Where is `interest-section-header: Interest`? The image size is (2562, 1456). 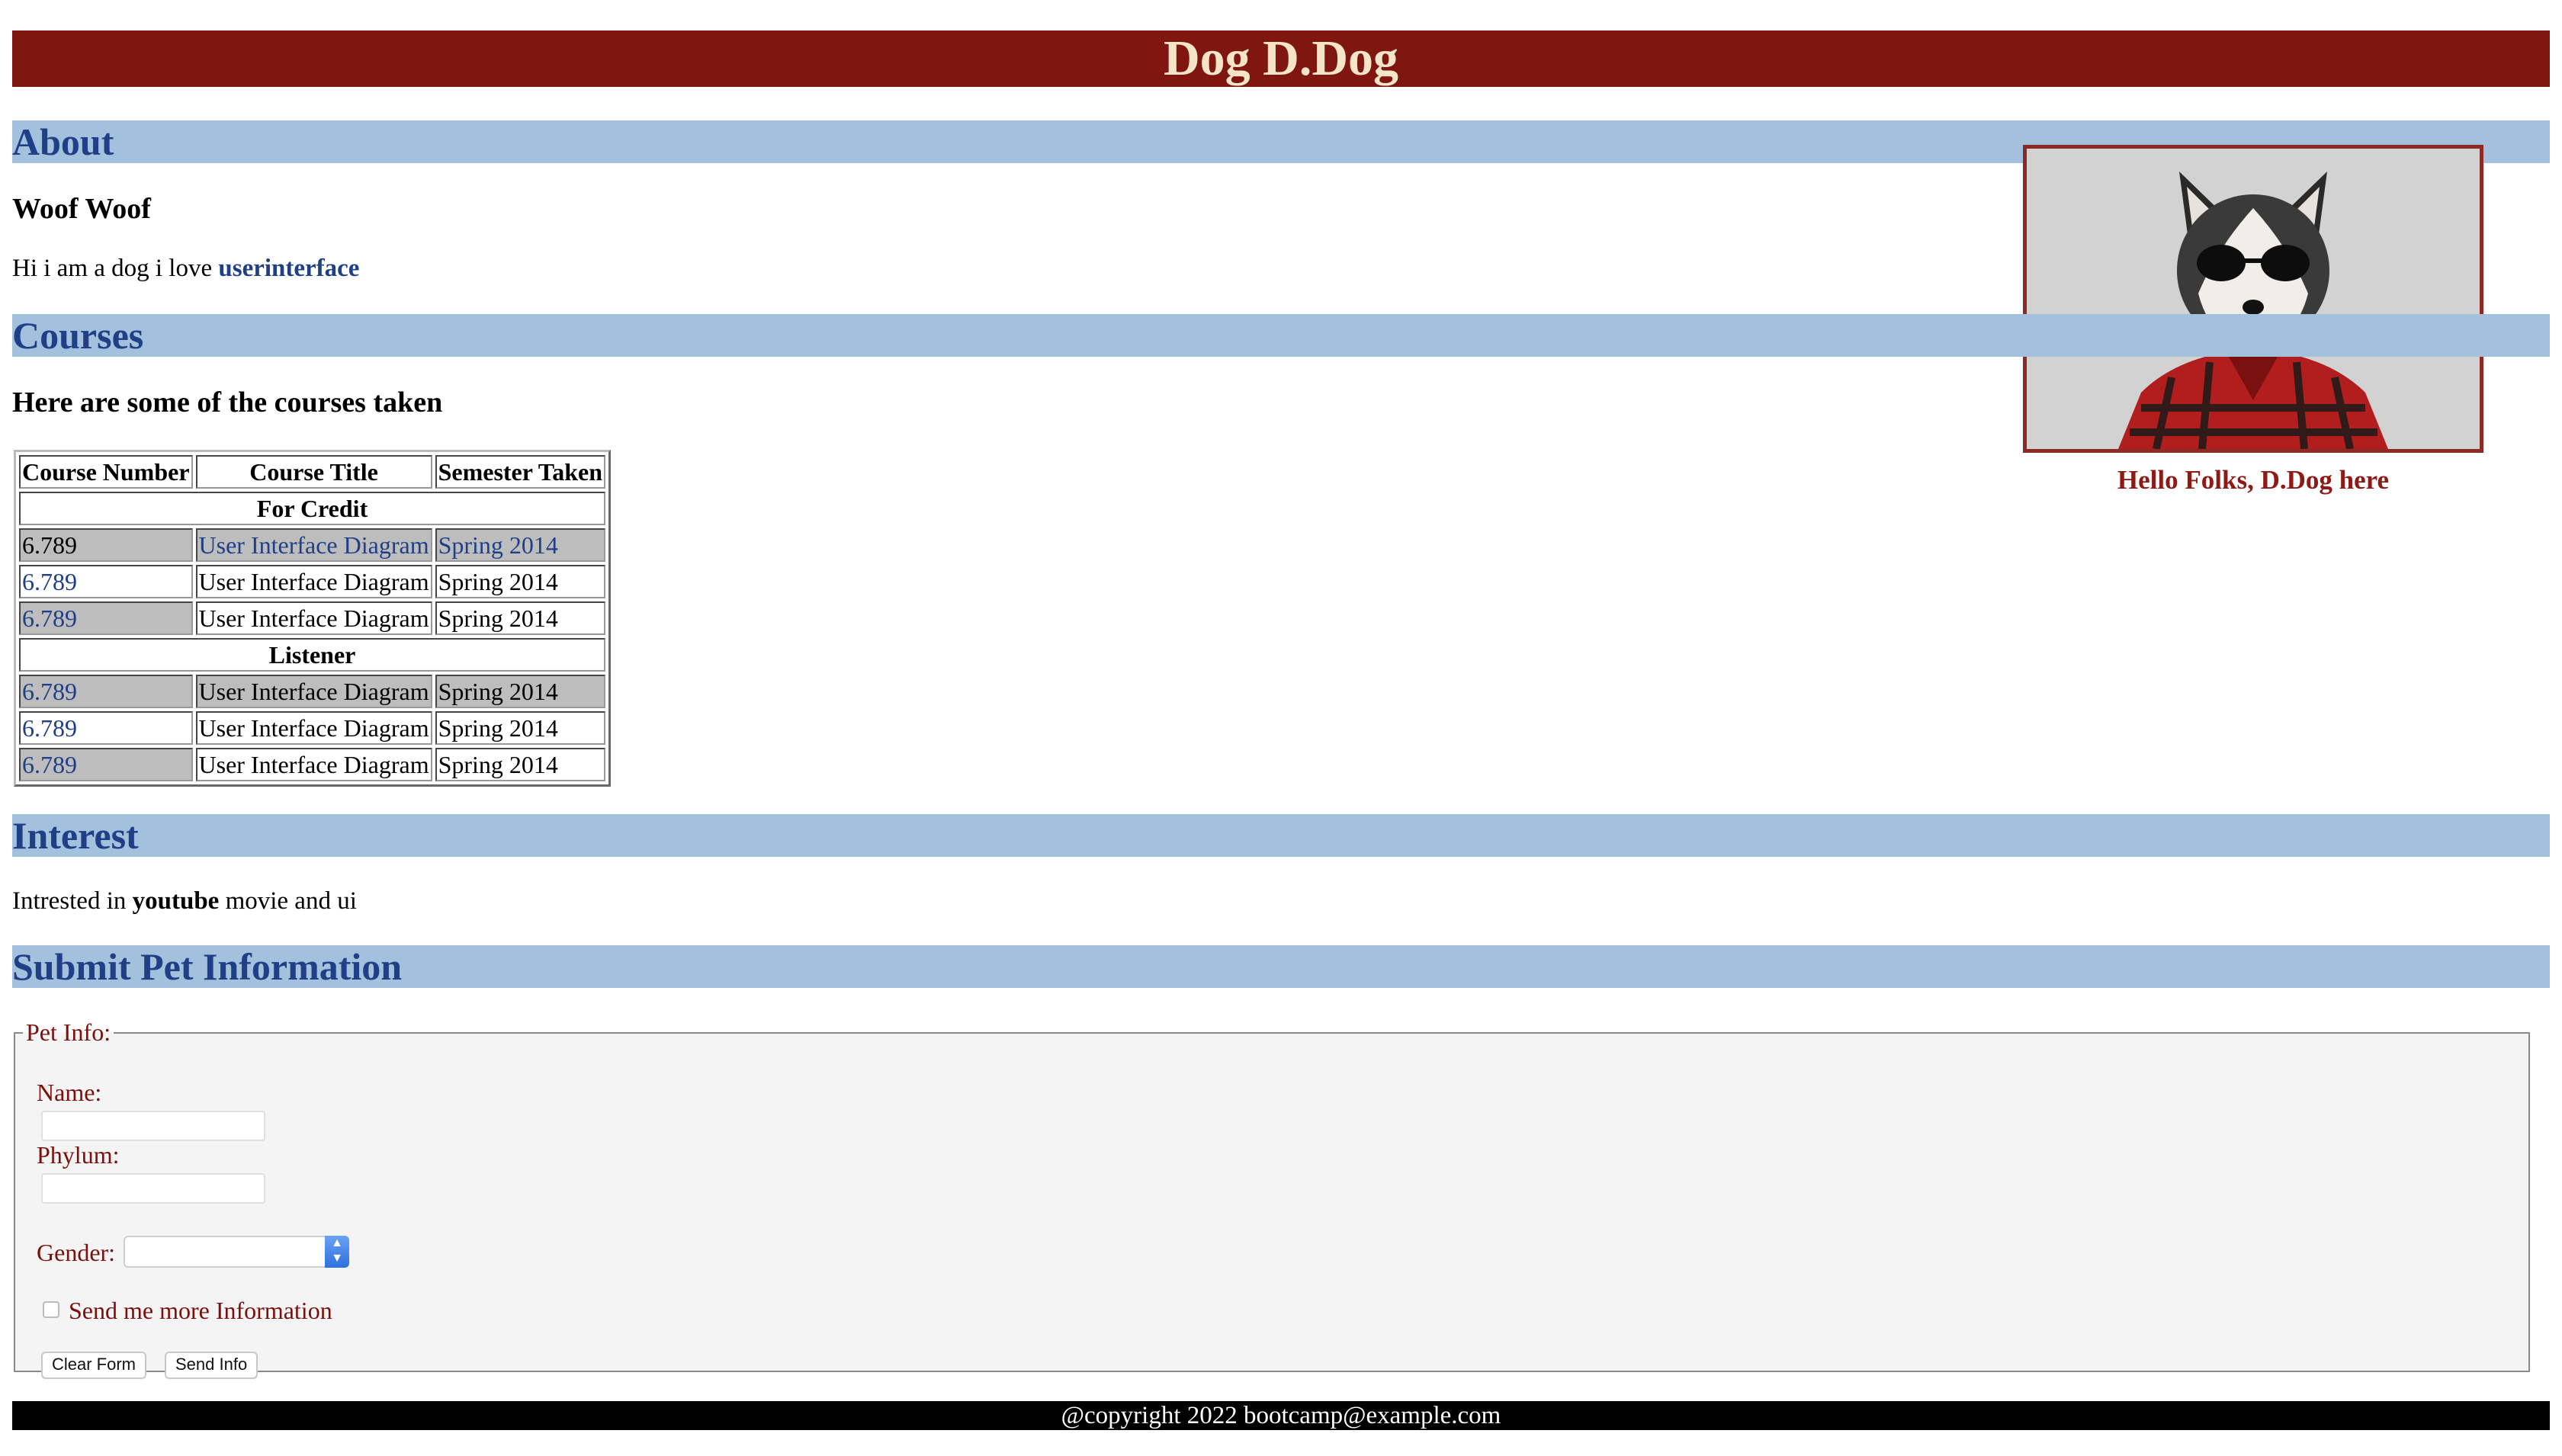 interest-section-header: Interest is located at coordinates (1281, 835).